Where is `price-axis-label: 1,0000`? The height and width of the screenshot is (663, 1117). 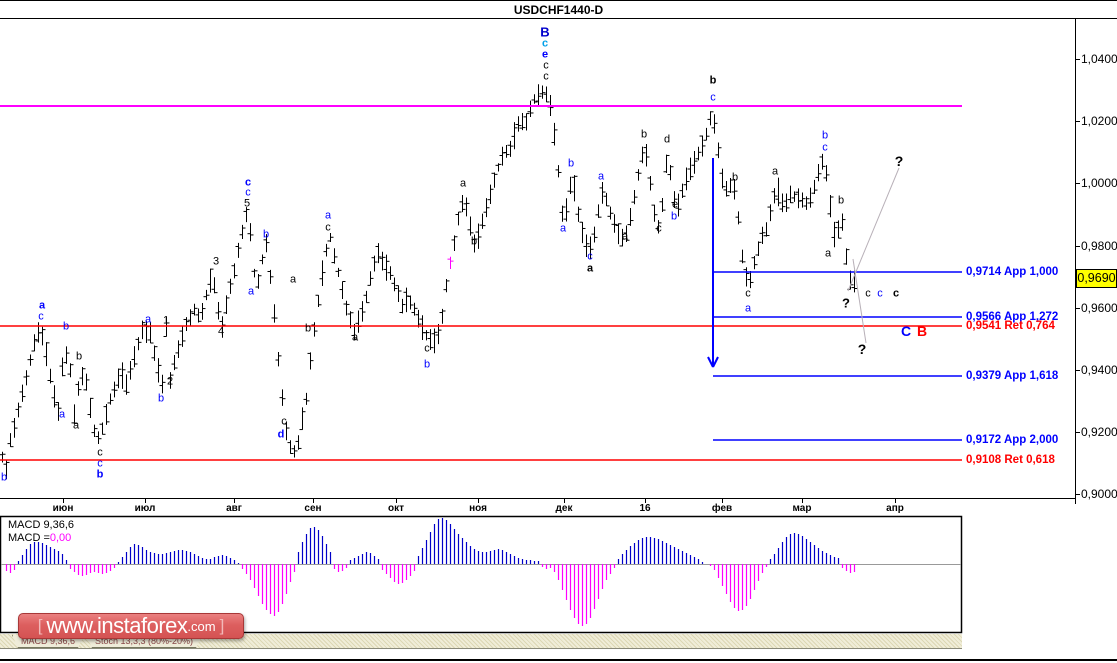 price-axis-label: 1,0000 is located at coordinates (1099, 183).